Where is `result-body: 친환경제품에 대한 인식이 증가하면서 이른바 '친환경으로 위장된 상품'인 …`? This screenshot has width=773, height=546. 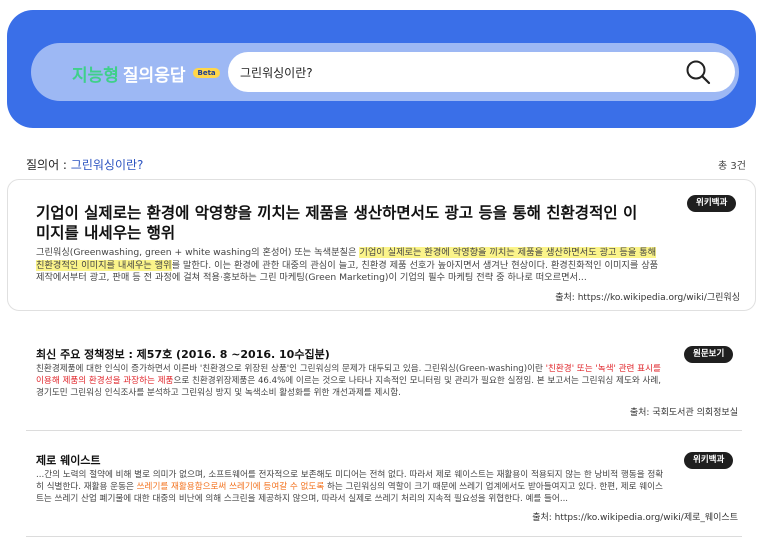 result-body: 친환경제품에 대한 인식이 증가하면서 이른바 '친환경으로 위장된 상품'인 … is located at coordinates (350, 381).